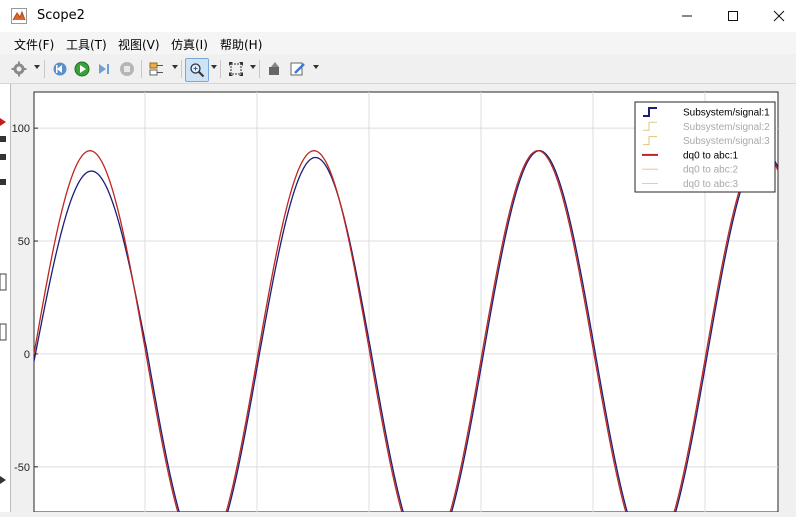 Image resolution: width=796 pixels, height=517 pixels. I want to click on signal-select-button, so click(157, 69).